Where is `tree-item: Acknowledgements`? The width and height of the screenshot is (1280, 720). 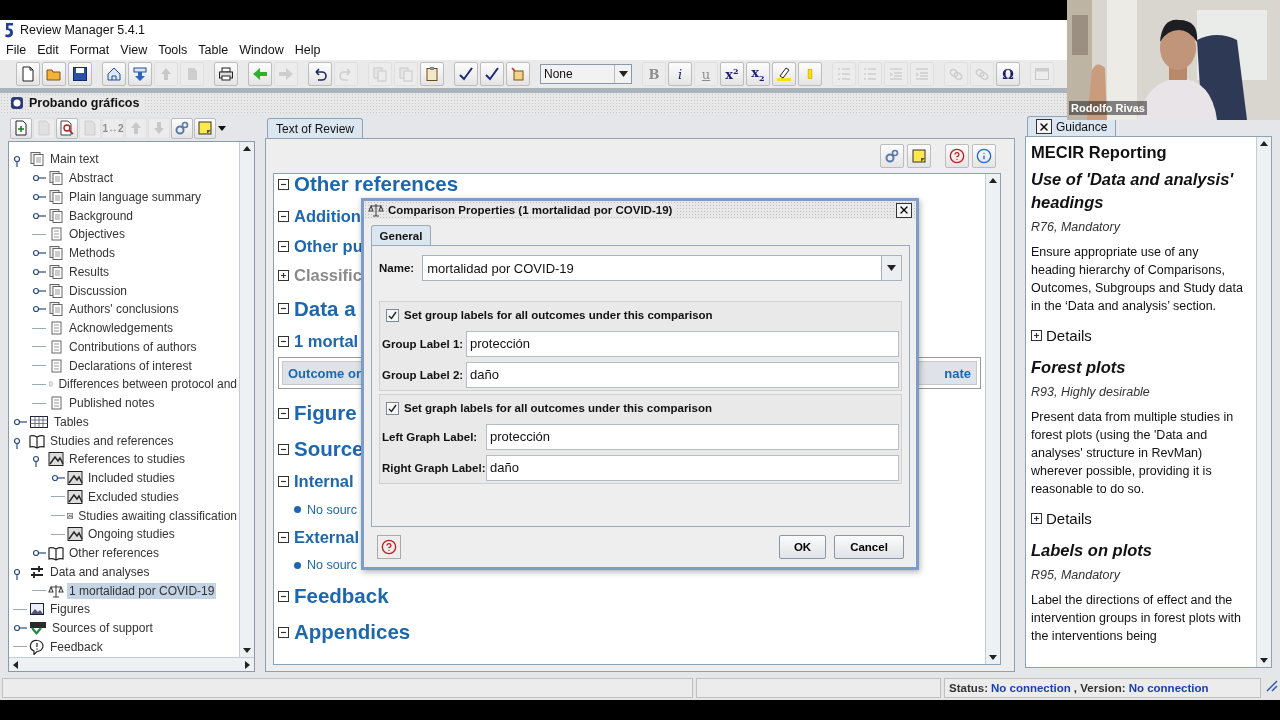
tree-item: Acknowledgements is located at coordinates (121, 328).